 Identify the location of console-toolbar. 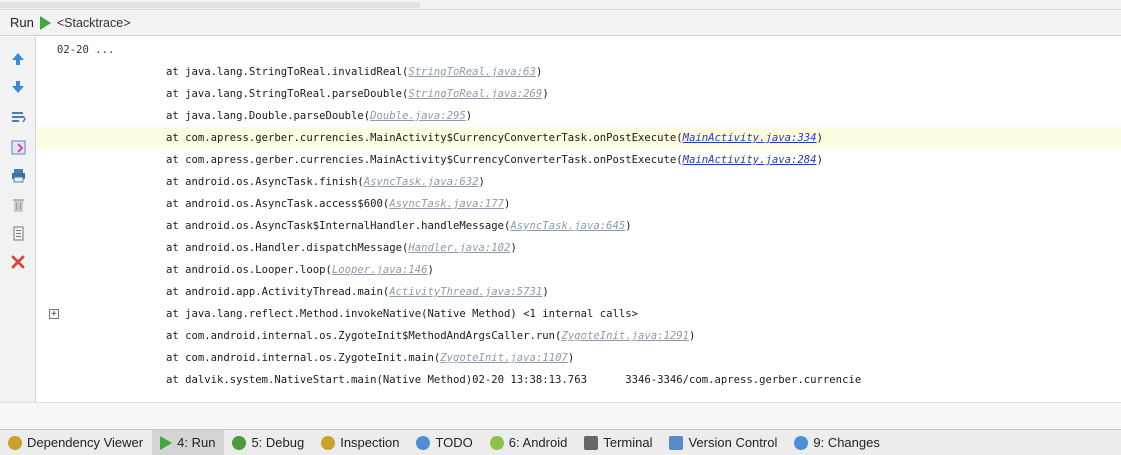
(18, 219).